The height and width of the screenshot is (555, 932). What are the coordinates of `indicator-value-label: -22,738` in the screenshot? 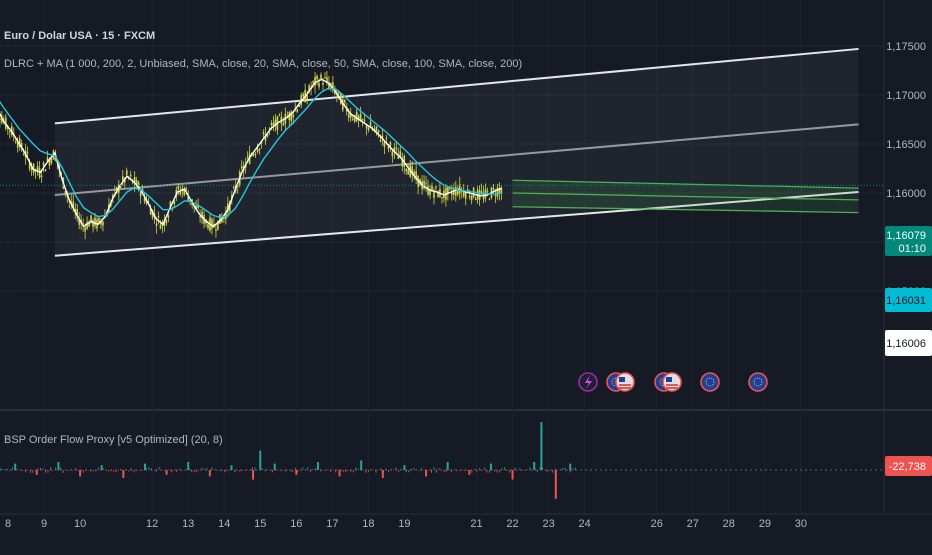 It's located at (907, 467).